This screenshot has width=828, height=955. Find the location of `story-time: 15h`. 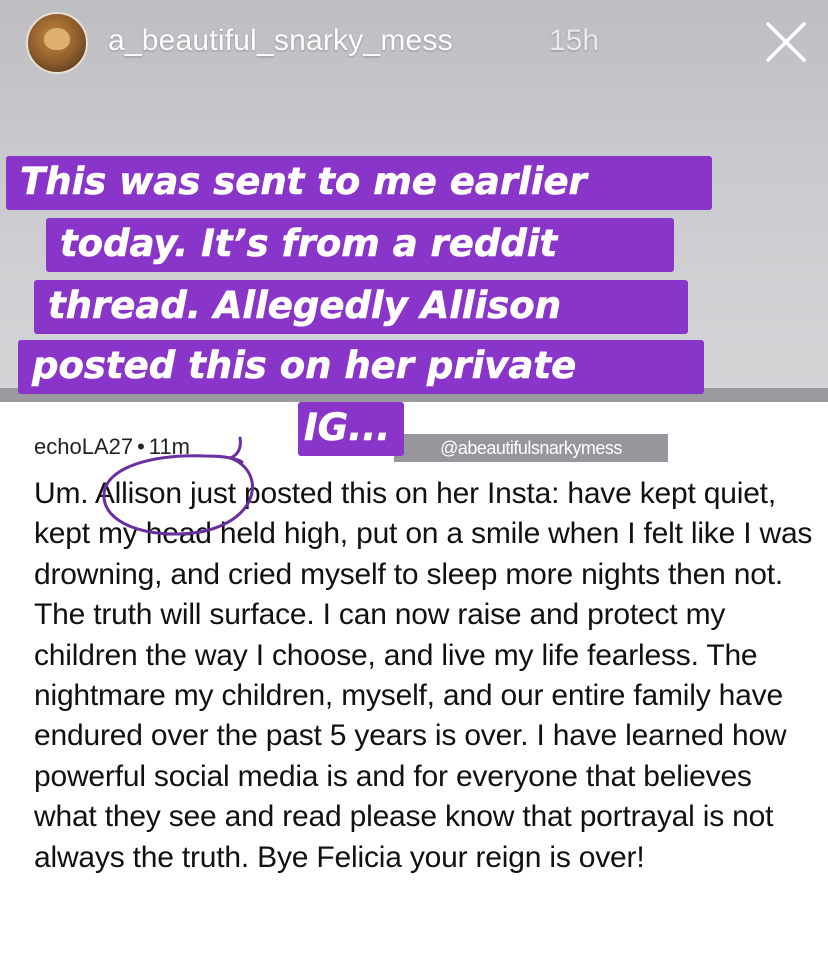

story-time: 15h is located at coordinates (574, 40).